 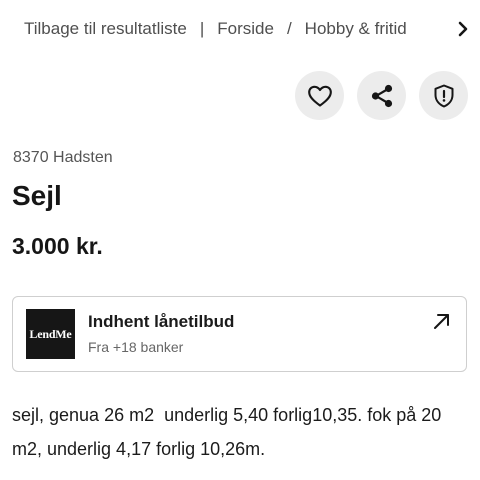 I want to click on favorite-button, so click(x=319, y=95).